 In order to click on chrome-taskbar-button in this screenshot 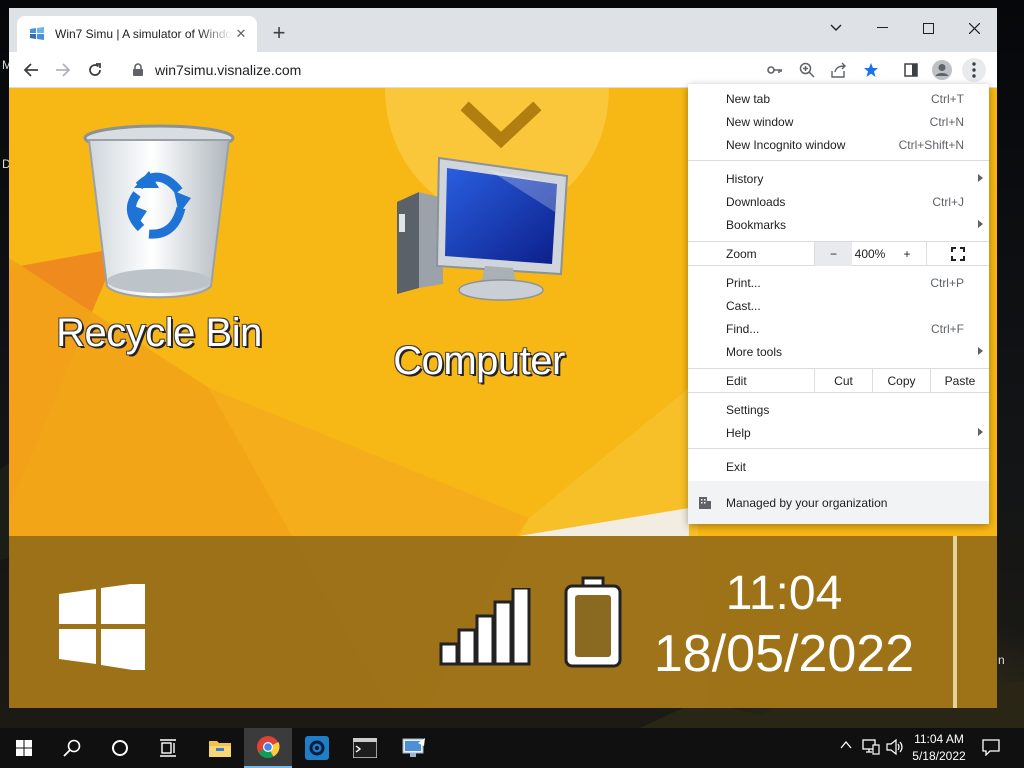, I will do `click(268, 748)`.